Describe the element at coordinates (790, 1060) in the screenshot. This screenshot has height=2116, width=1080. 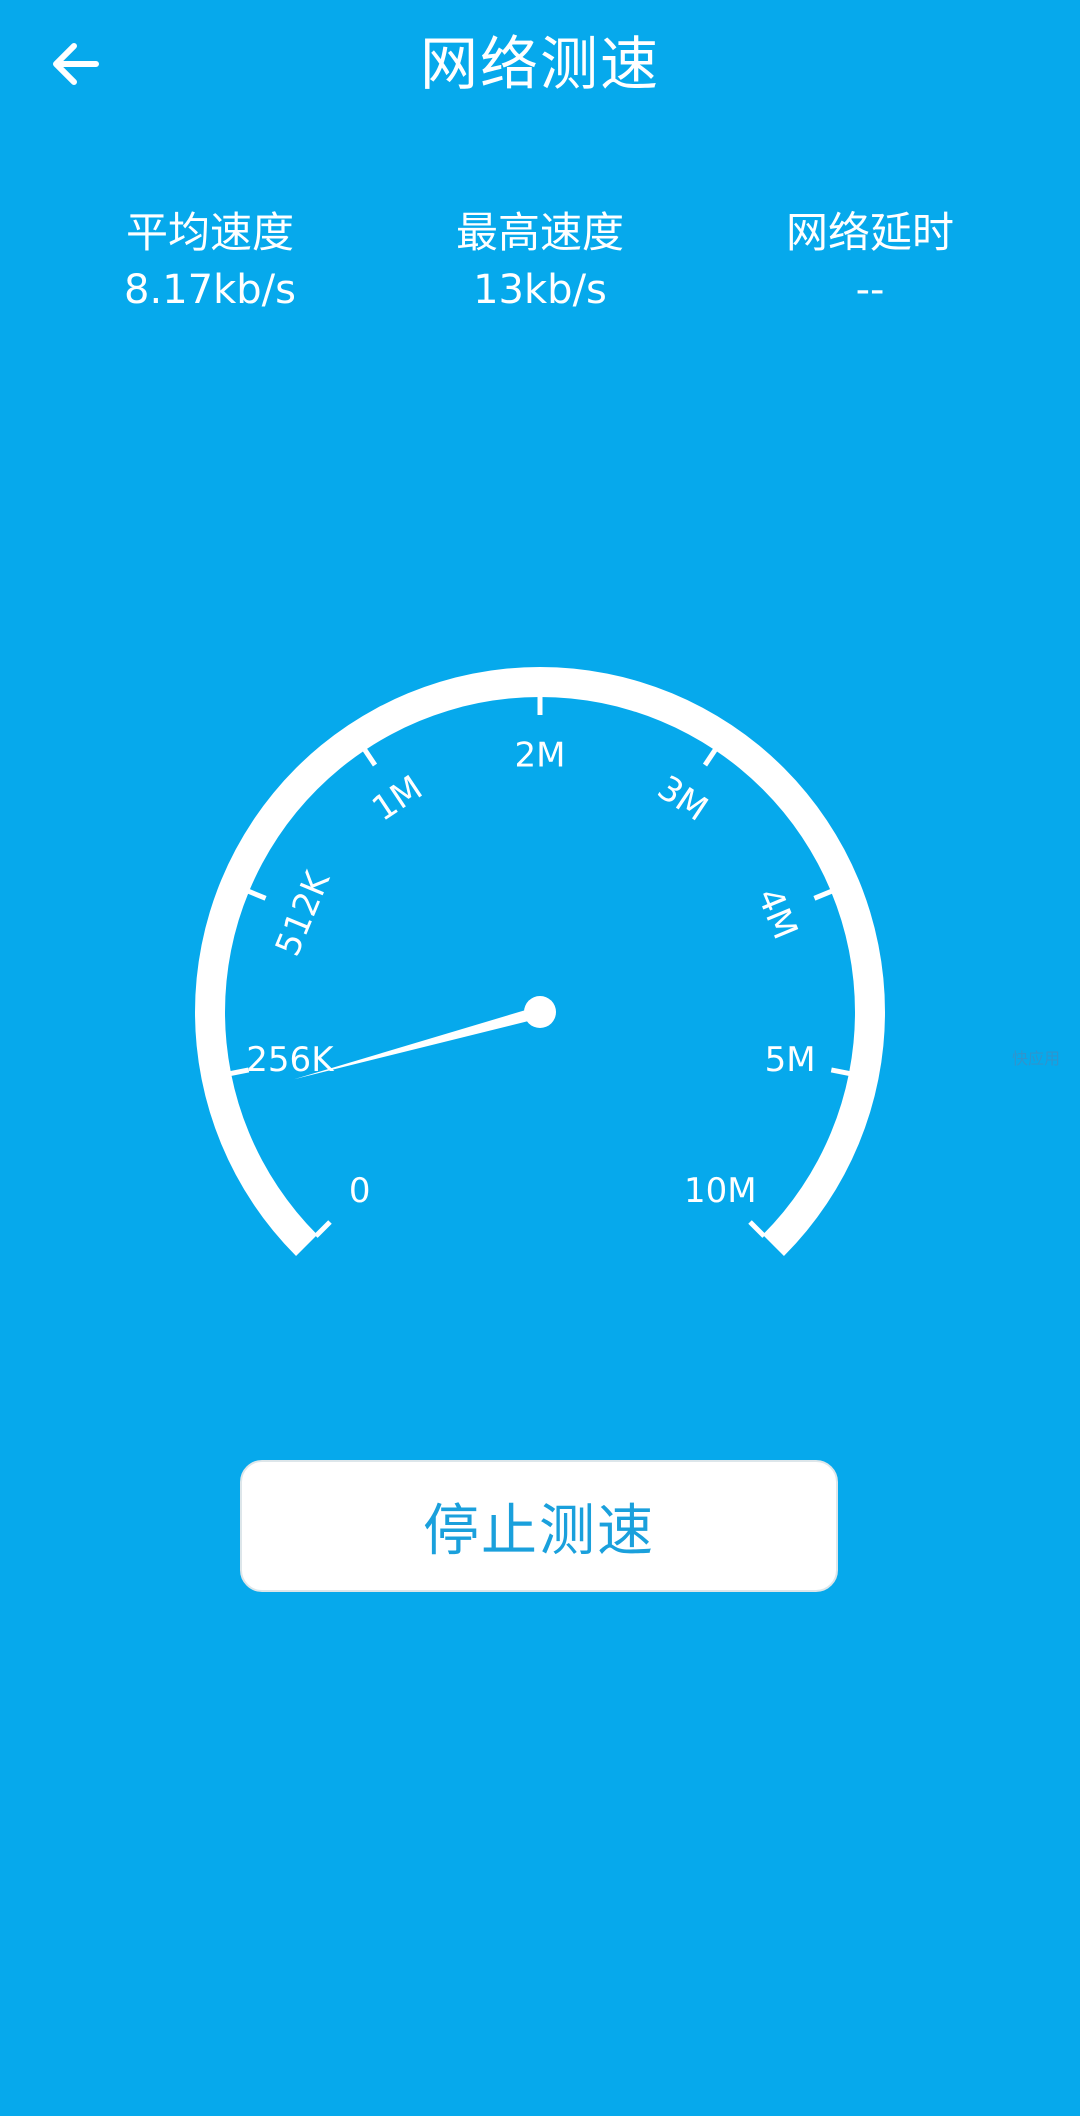
I see `tick-label-5m: 5M` at that location.